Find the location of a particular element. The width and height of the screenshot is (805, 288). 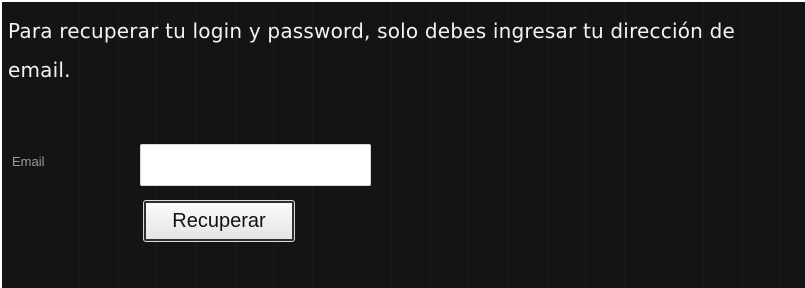

recover-button: Recuperar is located at coordinates (219, 221).